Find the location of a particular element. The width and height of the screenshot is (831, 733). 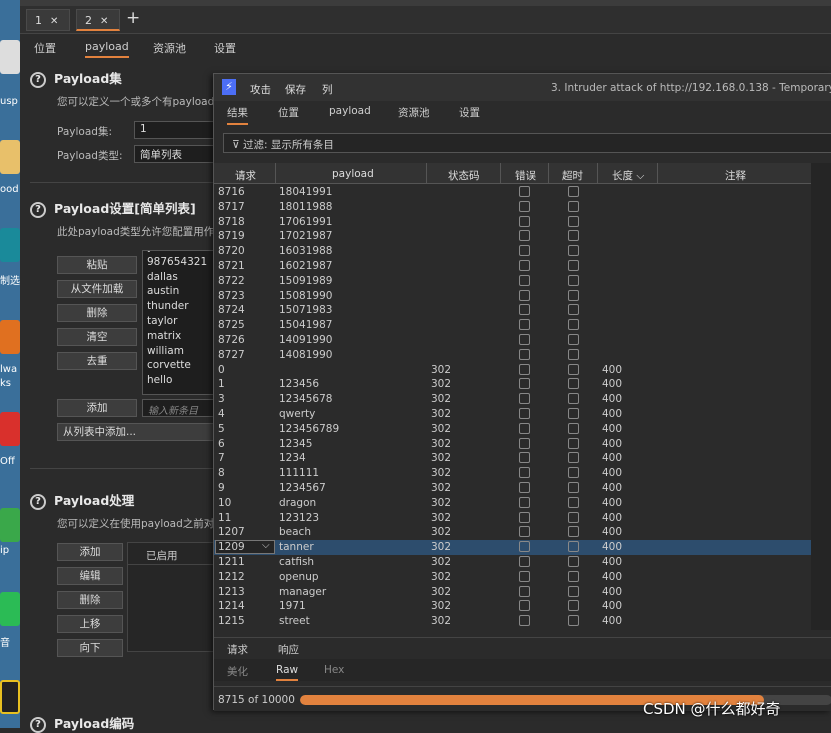

add-rule-button: 添加 is located at coordinates (90, 552).